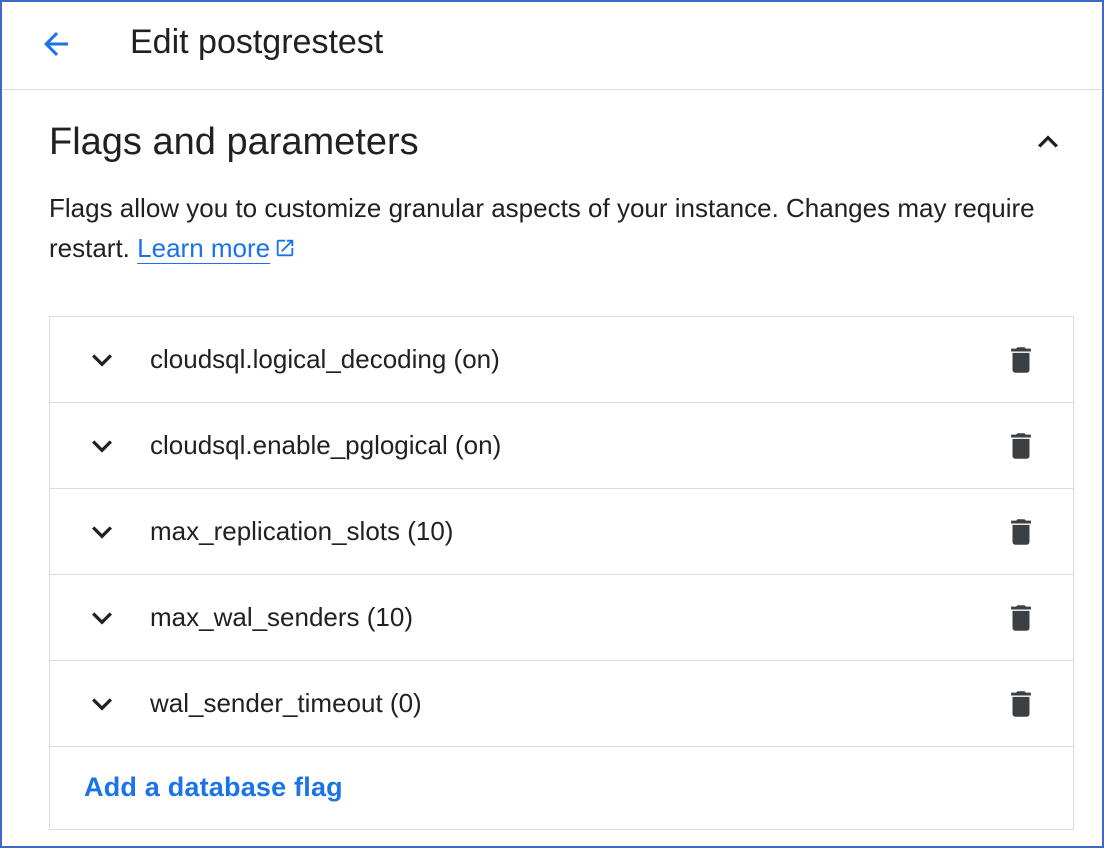 This screenshot has width=1104, height=848. Describe the element at coordinates (561, 704) in the screenshot. I see `flag-row: wal_sender_timeout (0)` at that location.